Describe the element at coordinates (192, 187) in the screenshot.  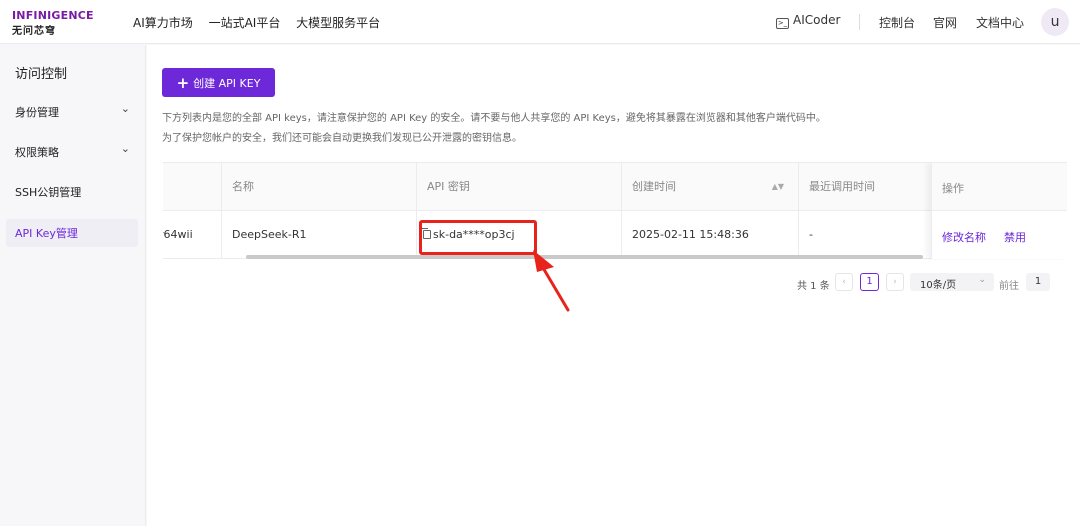
I see `header-id-cell` at that location.